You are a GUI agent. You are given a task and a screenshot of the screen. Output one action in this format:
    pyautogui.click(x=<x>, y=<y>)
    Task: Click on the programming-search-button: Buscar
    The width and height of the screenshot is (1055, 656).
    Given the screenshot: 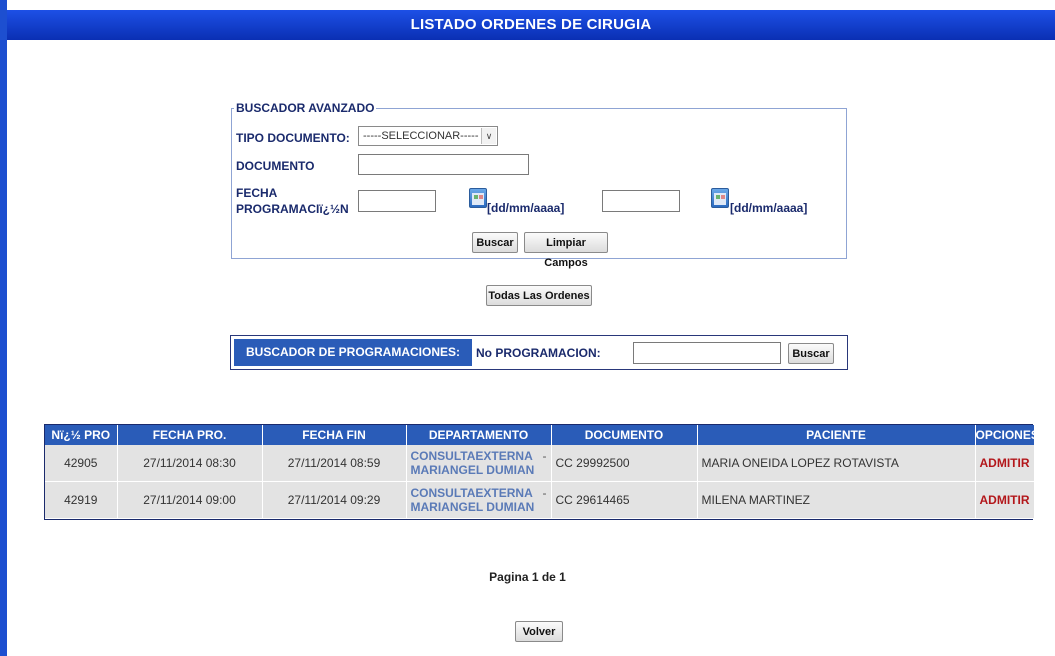 What is the action you would take?
    pyautogui.click(x=811, y=353)
    